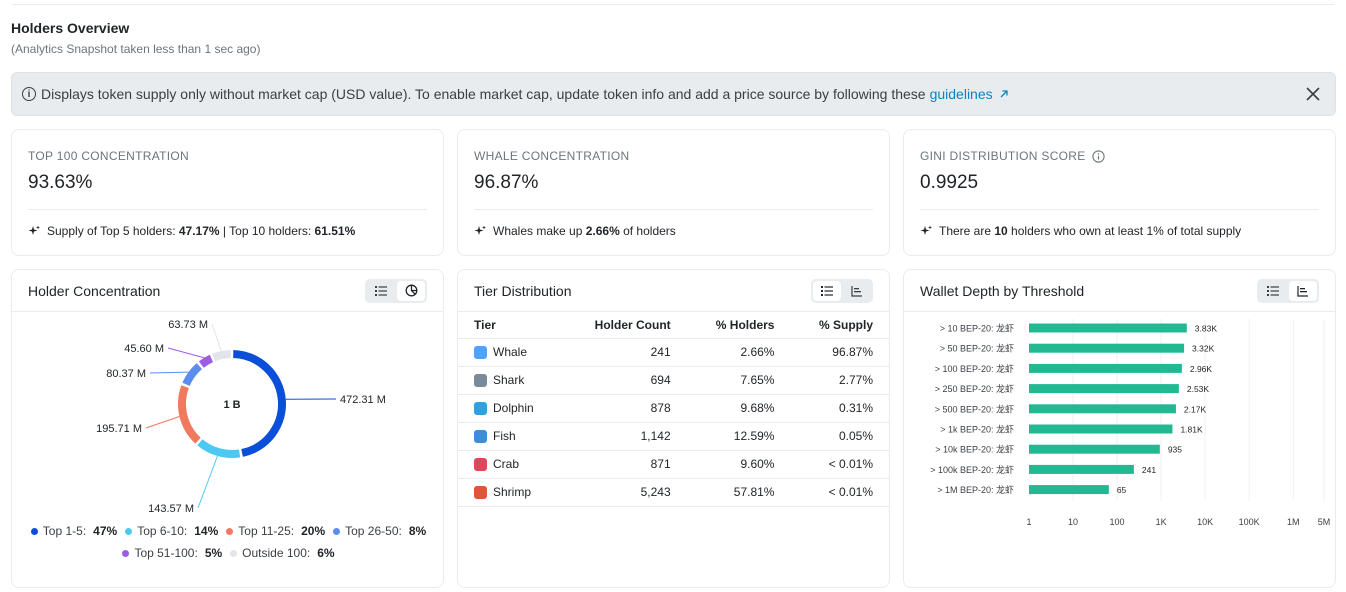  I want to click on panel-header: Tier Distribution, so click(673, 291).